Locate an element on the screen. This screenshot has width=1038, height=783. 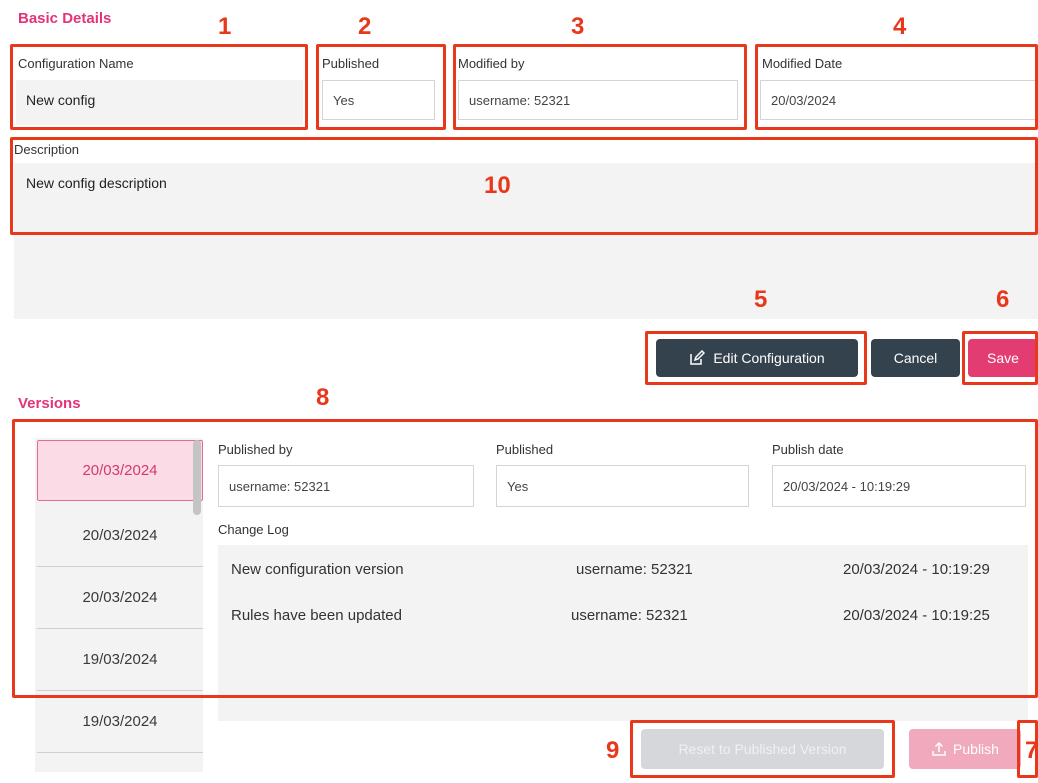
annotation-number: 7 is located at coordinates (1031, 750).